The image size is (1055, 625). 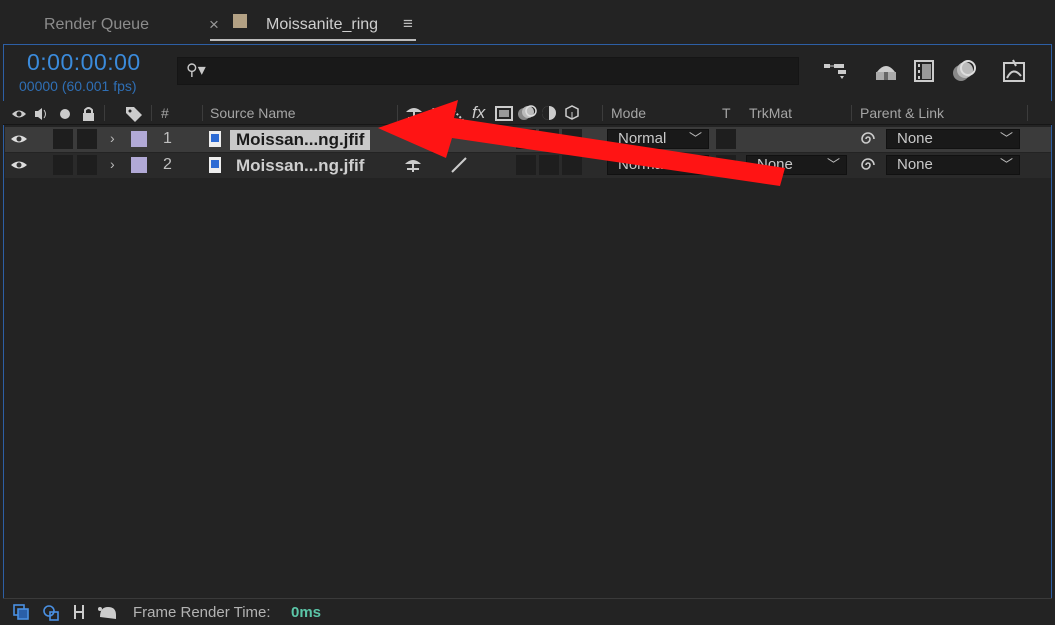 I want to click on column-number: #, so click(x=165, y=113).